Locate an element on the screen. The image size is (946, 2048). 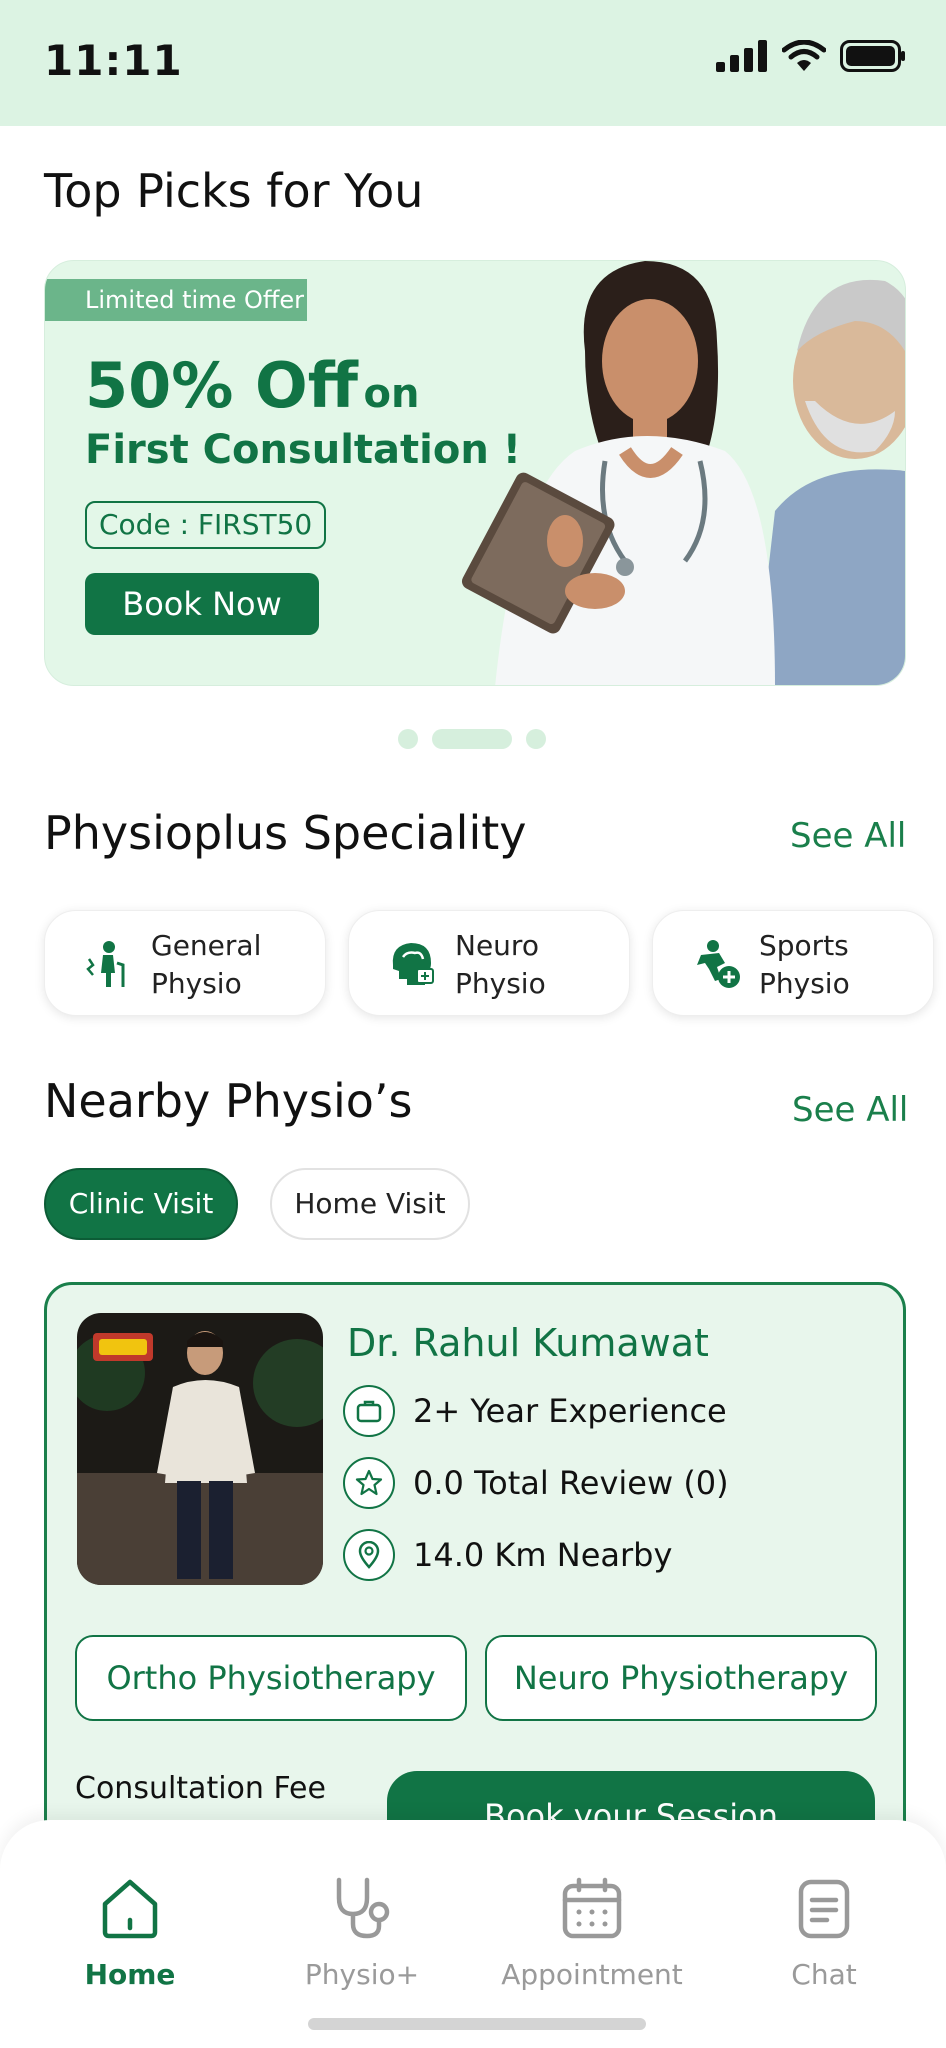
briefcase-icon is located at coordinates (369, 1411).